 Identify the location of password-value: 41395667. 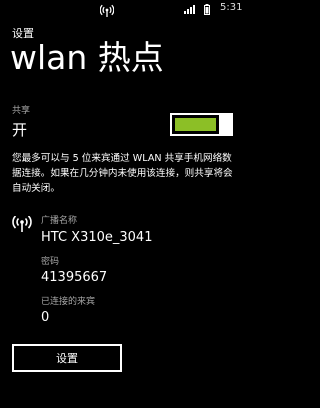
(74, 277).